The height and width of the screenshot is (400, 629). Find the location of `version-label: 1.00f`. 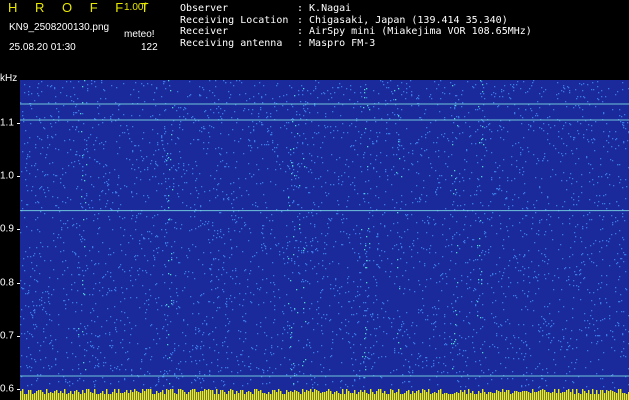

version-label: 1.00f is located at coordinates (135, 7).